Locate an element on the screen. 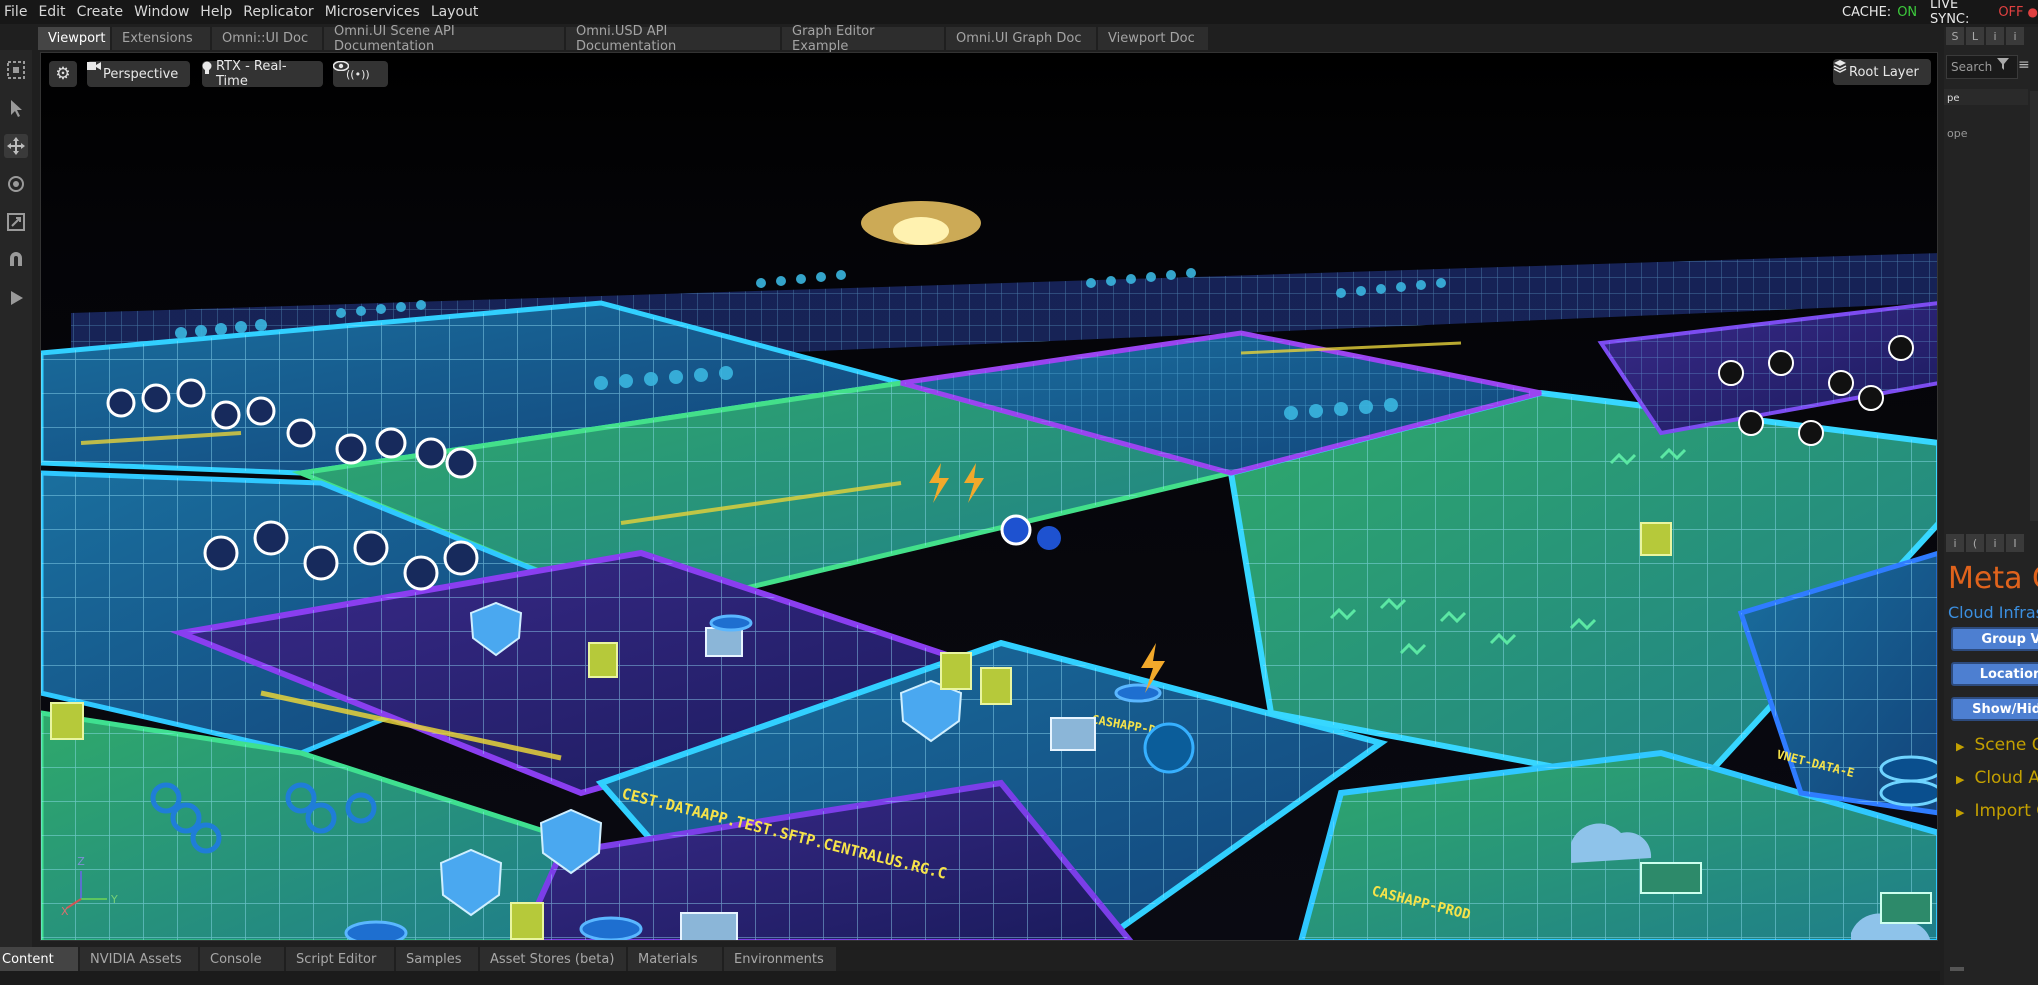  search-placeholder: Search is located at coordinates (1972, 67).